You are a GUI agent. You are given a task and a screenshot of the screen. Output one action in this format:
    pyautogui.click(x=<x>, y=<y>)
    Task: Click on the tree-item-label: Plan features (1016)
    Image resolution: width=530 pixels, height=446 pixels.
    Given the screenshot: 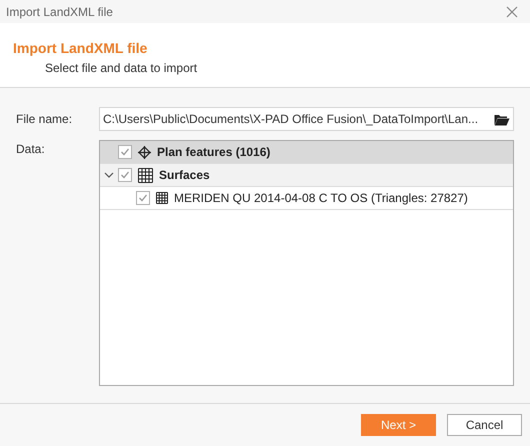 What is the action you would take?
    pyautogui.click(x=213, y=152)
    